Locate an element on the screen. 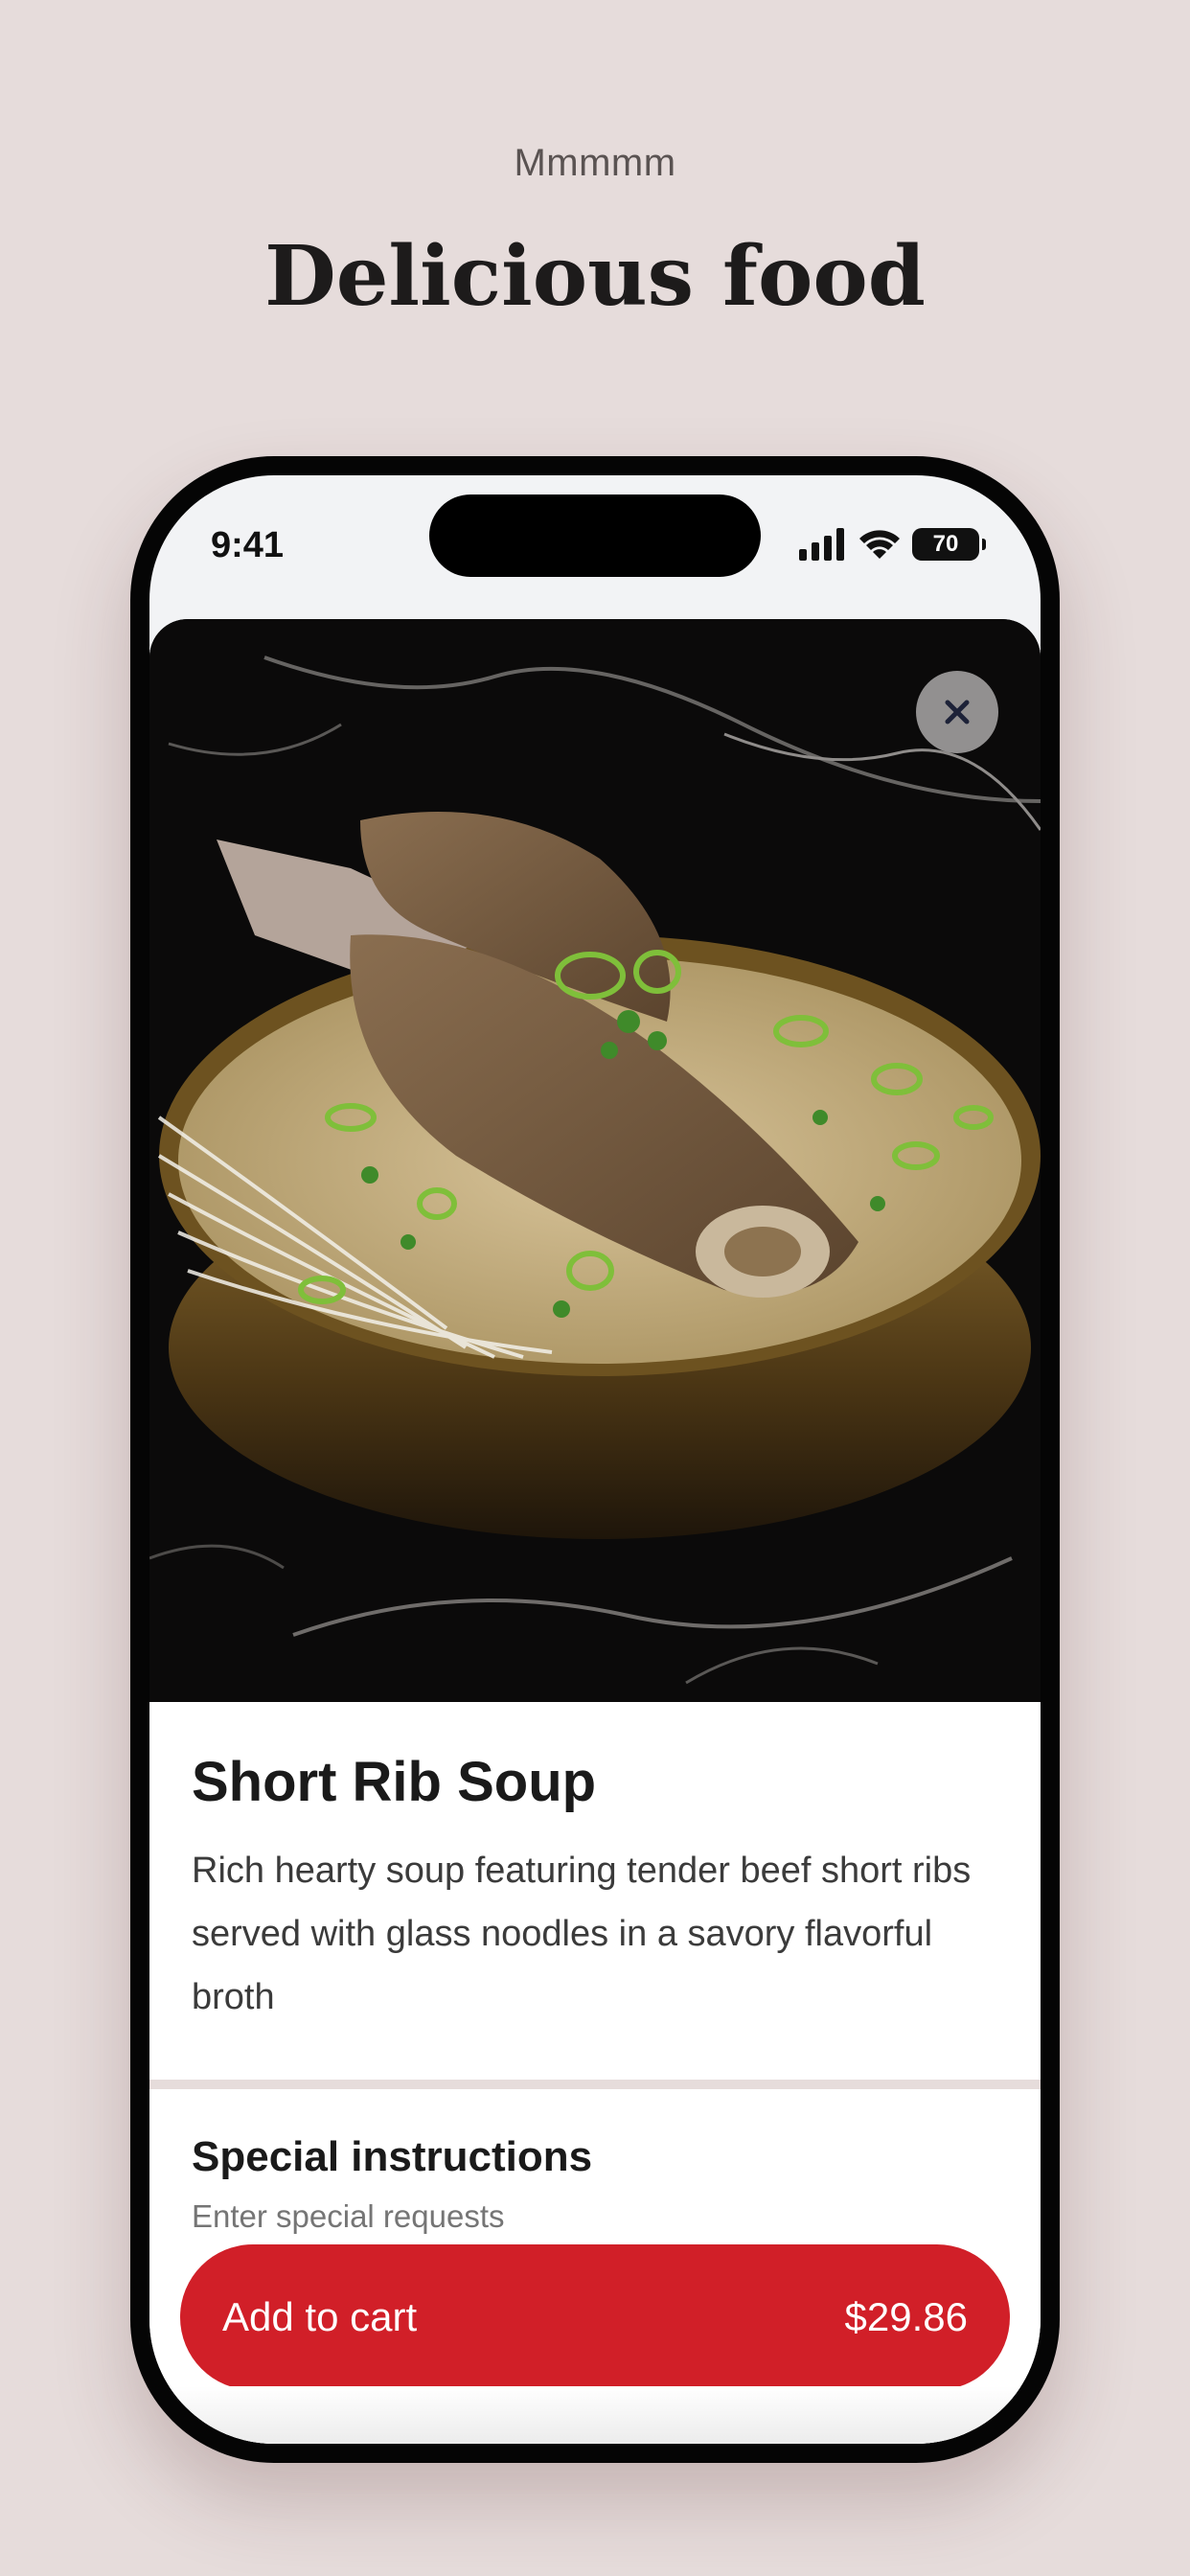 This screenshot has width=1190, height=2576. battery-icon: 70 is located at coordinates (949, 544).